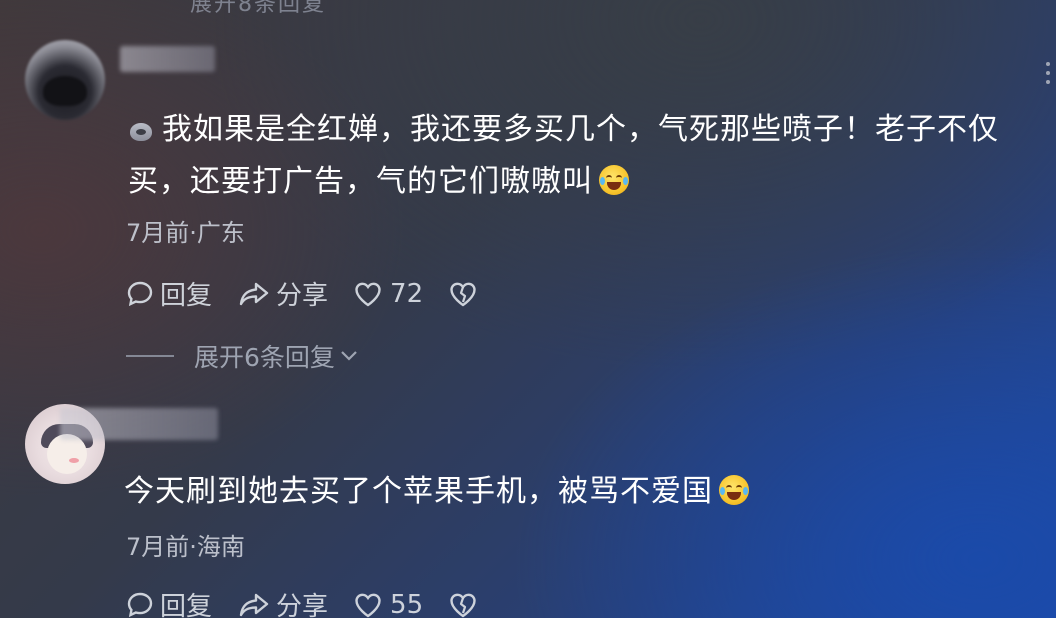 The image size is (1056, 618). I want to click on comment-actions: 回复 分享 72, so click(317, 293).